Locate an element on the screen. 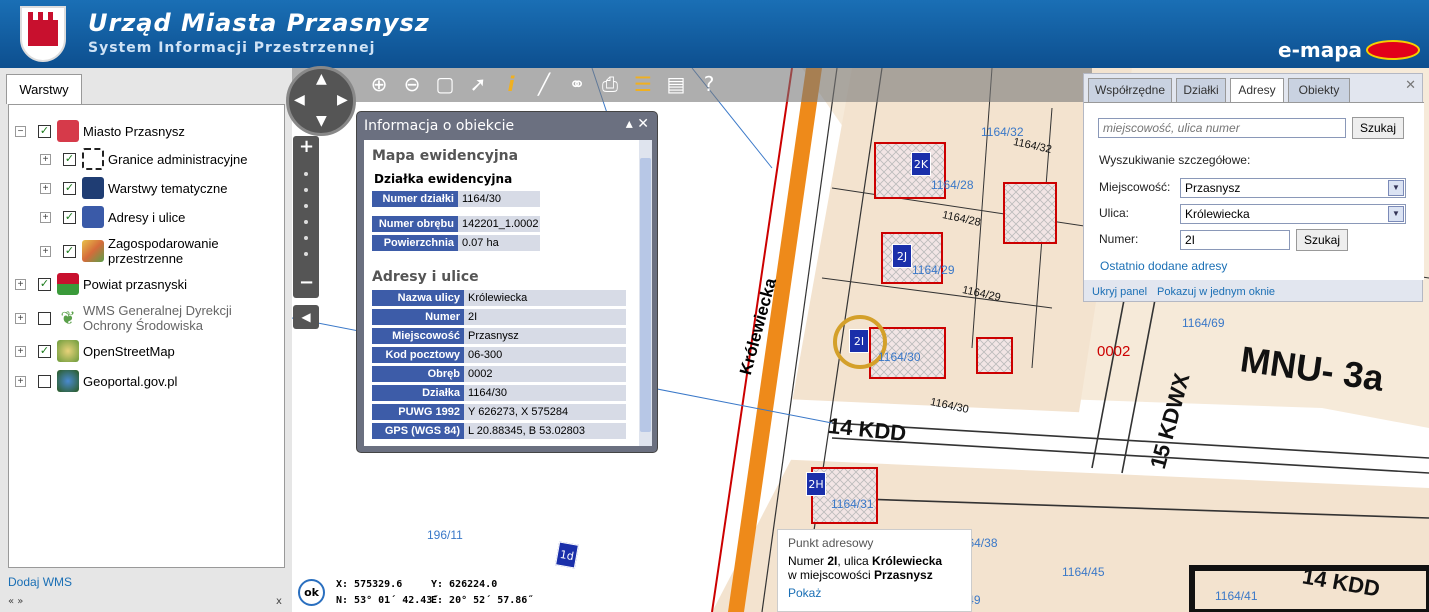 The width and height of the screenshot is (1429, 612). detail-label: Wyszukiwanie szczegółowe: is located at coordinates (1175, 160).